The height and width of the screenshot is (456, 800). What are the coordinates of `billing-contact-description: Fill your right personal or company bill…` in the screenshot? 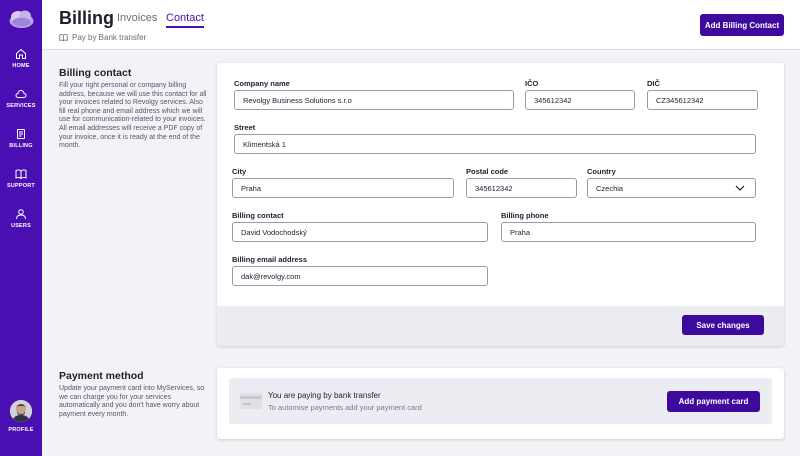 It's located at (133, 116).